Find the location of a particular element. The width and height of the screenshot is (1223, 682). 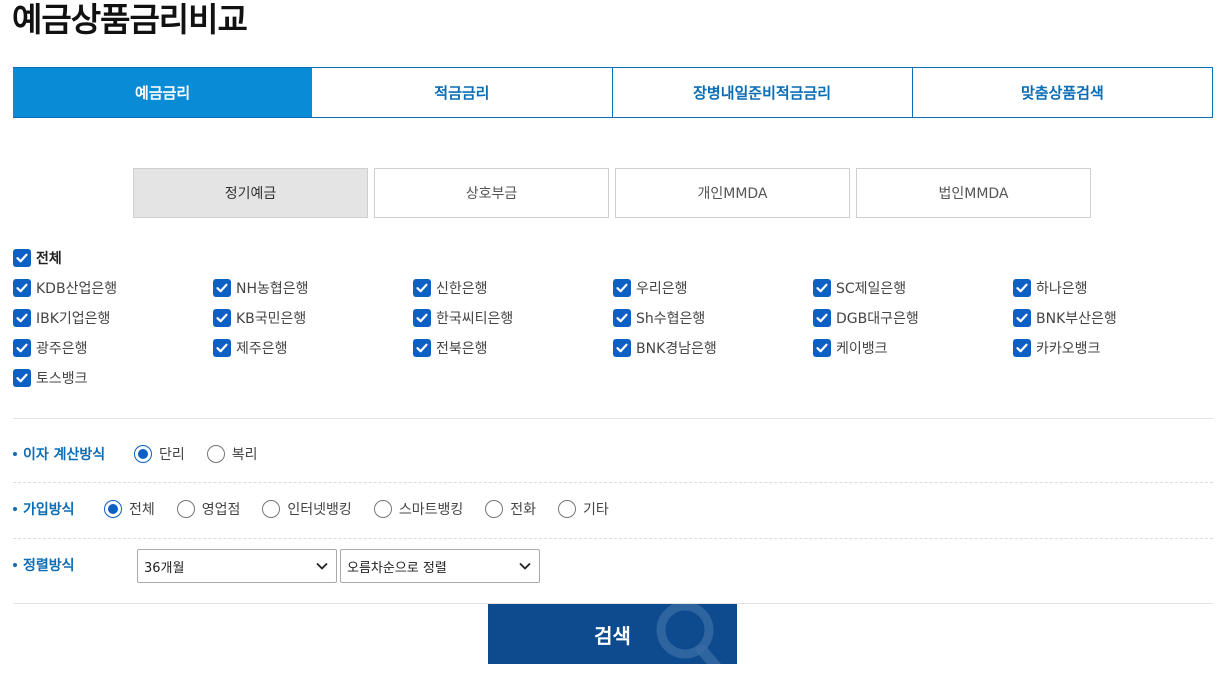

radio-join-internet: 인터넷뱅킹 is located at coordinates (307, 509).